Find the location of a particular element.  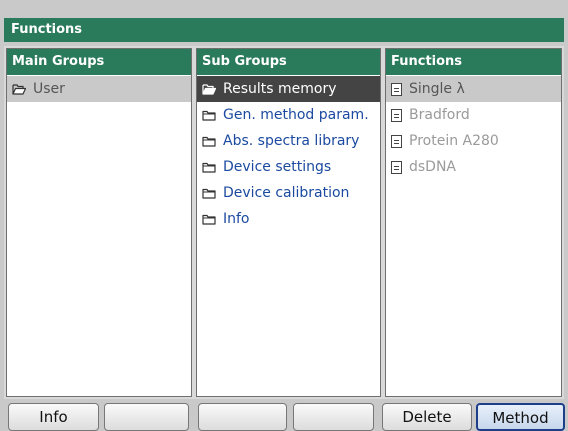

delete-softkey: Delete is located at coordinates (427, 417).